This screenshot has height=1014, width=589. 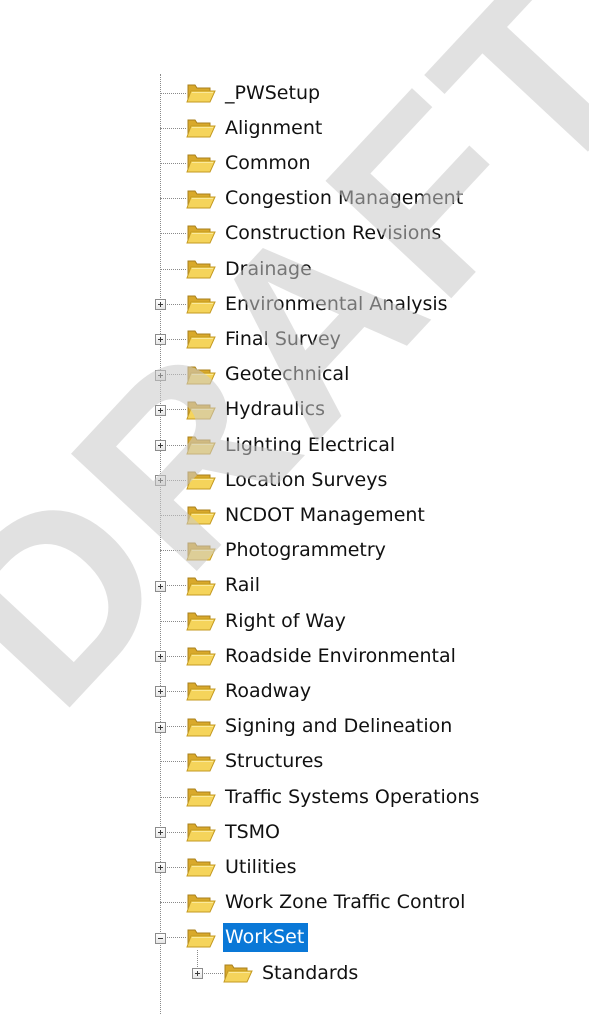 I want to click on tree-item-label: Drainage, so click(x=269, y=269).